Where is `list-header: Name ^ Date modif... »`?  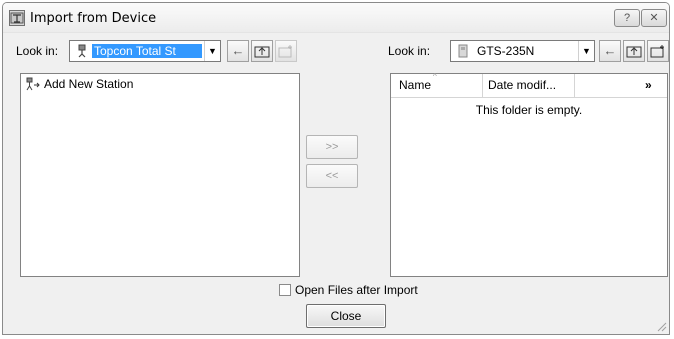 list-header: Name ^ Date modif... » is located at coordinates (529, 85).